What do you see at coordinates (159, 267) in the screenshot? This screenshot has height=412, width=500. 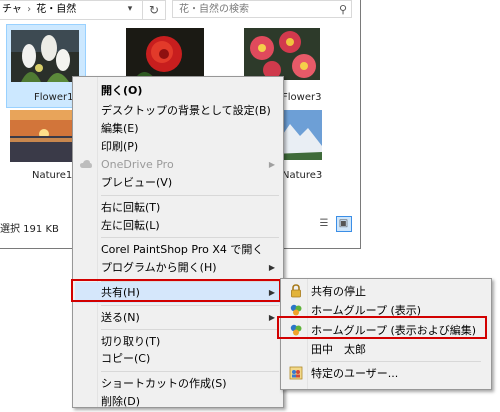 I see `menu-item-label: プログラムから開く(H)` at bounding box center [159, 267].